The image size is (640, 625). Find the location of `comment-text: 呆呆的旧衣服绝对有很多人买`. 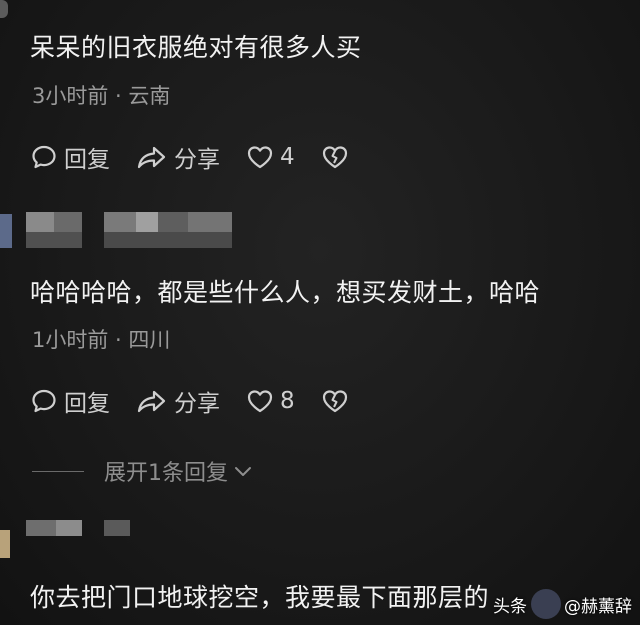

comment-text: 呆呆的旧衣服绝对有很多人买 is located at coordinates (196, 47).